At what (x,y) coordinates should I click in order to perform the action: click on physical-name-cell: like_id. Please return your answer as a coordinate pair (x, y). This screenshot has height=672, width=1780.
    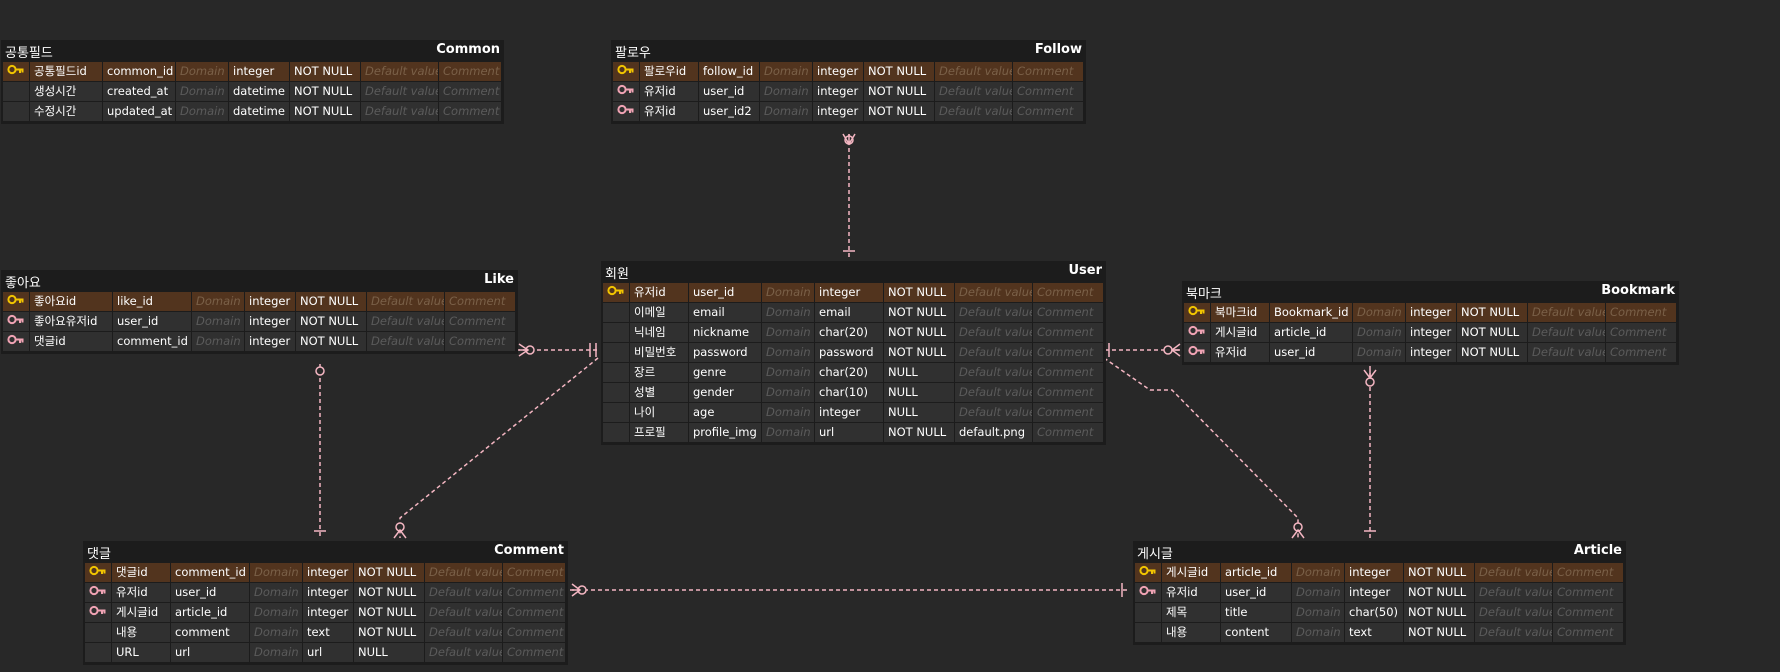
    Looking at the image, I should click on (152, 301).